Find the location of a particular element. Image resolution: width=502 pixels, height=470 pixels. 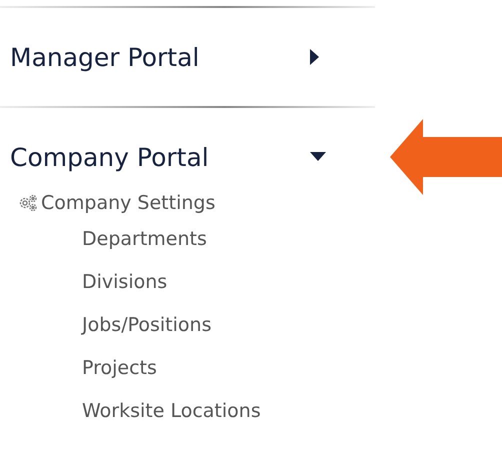

submenu-link: Divisions is located at coordinates (84, 282).